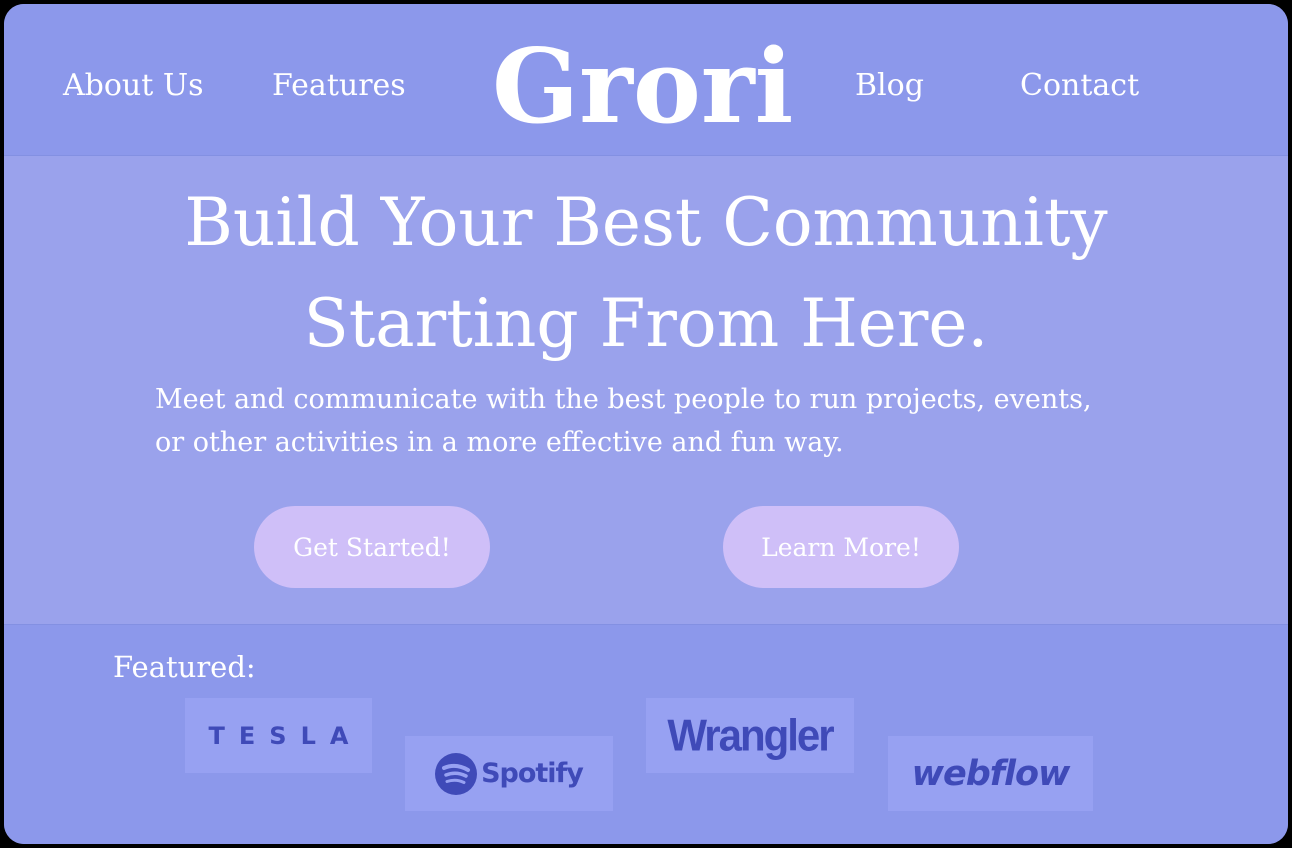 The height and width of the screenshot is (848, 1292). Describe the element at coordinates (285, 735) in the screenshot. I see `tesla-logo-text: TESLA` at that location.